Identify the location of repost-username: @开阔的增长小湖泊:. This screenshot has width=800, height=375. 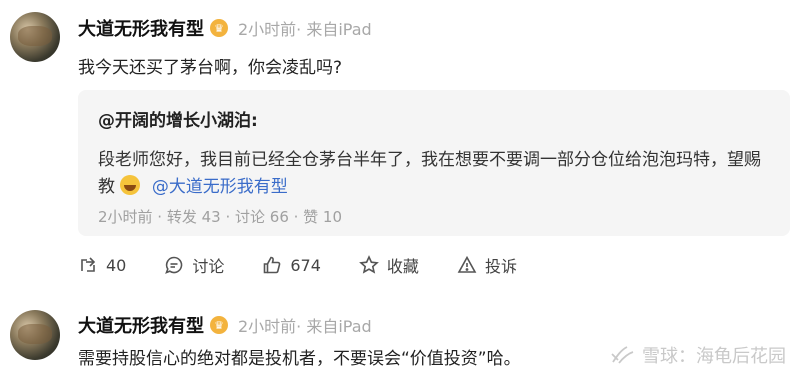
(178, 118).